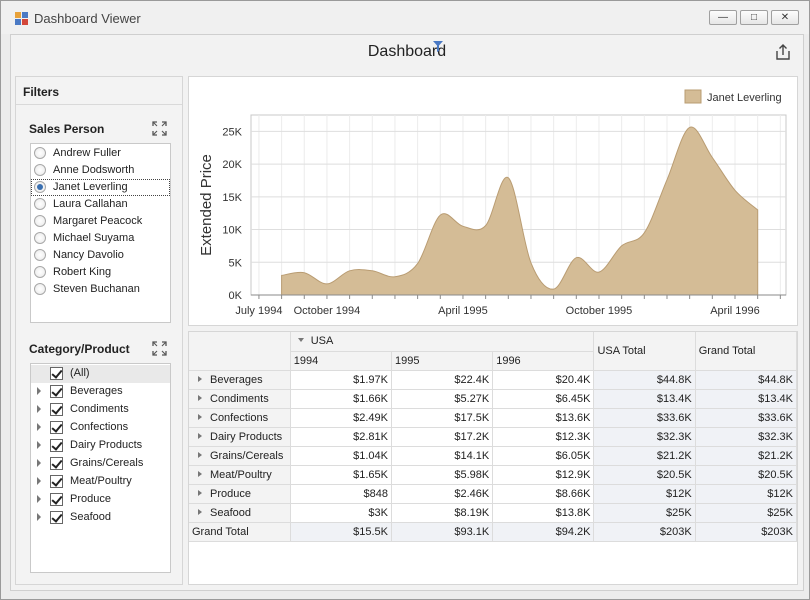 The height and width of the screenshot is (600, 810). I want to click on pivot-cell: $32.3K, so click(644, 437).